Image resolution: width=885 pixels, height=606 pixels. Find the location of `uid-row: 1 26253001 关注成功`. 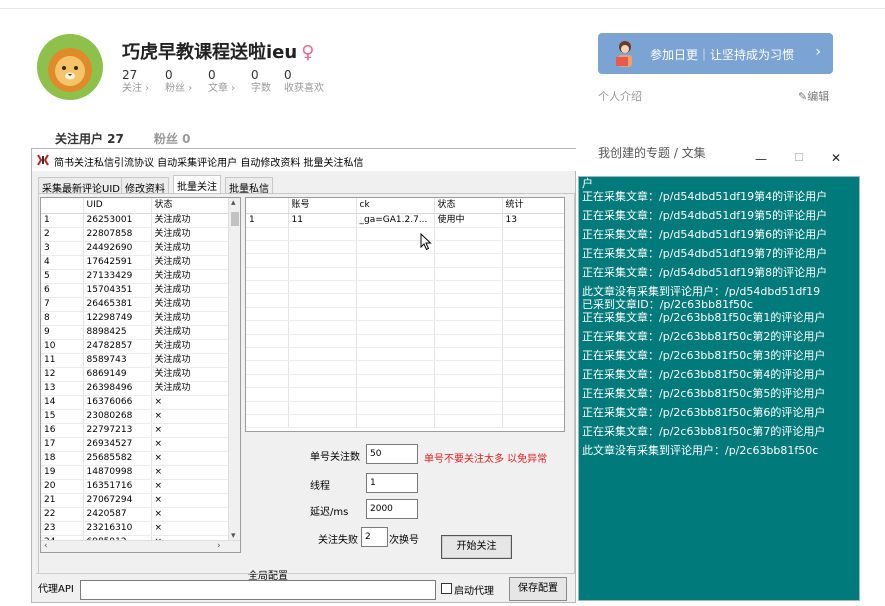

uid-row: 1 26253001 关注成功 is located at coordinates (135, 220).